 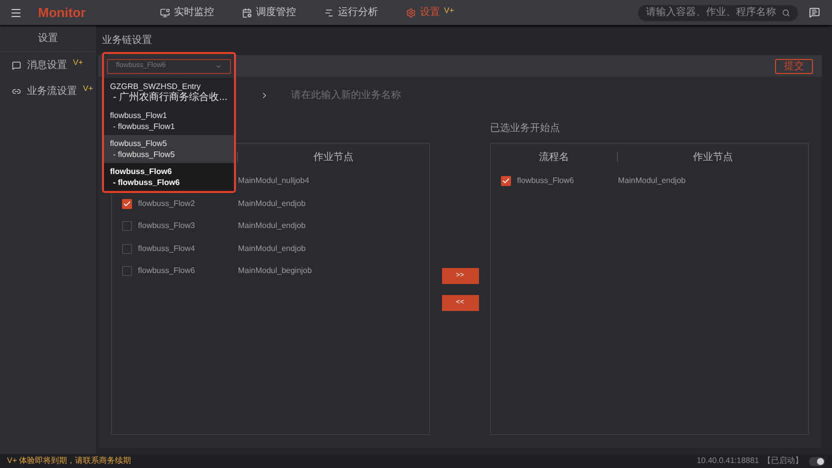 What do you see at coordinates (264, 95) in the screenshot?
I see `chevron-right-icon` at bounding box center [264, 95].